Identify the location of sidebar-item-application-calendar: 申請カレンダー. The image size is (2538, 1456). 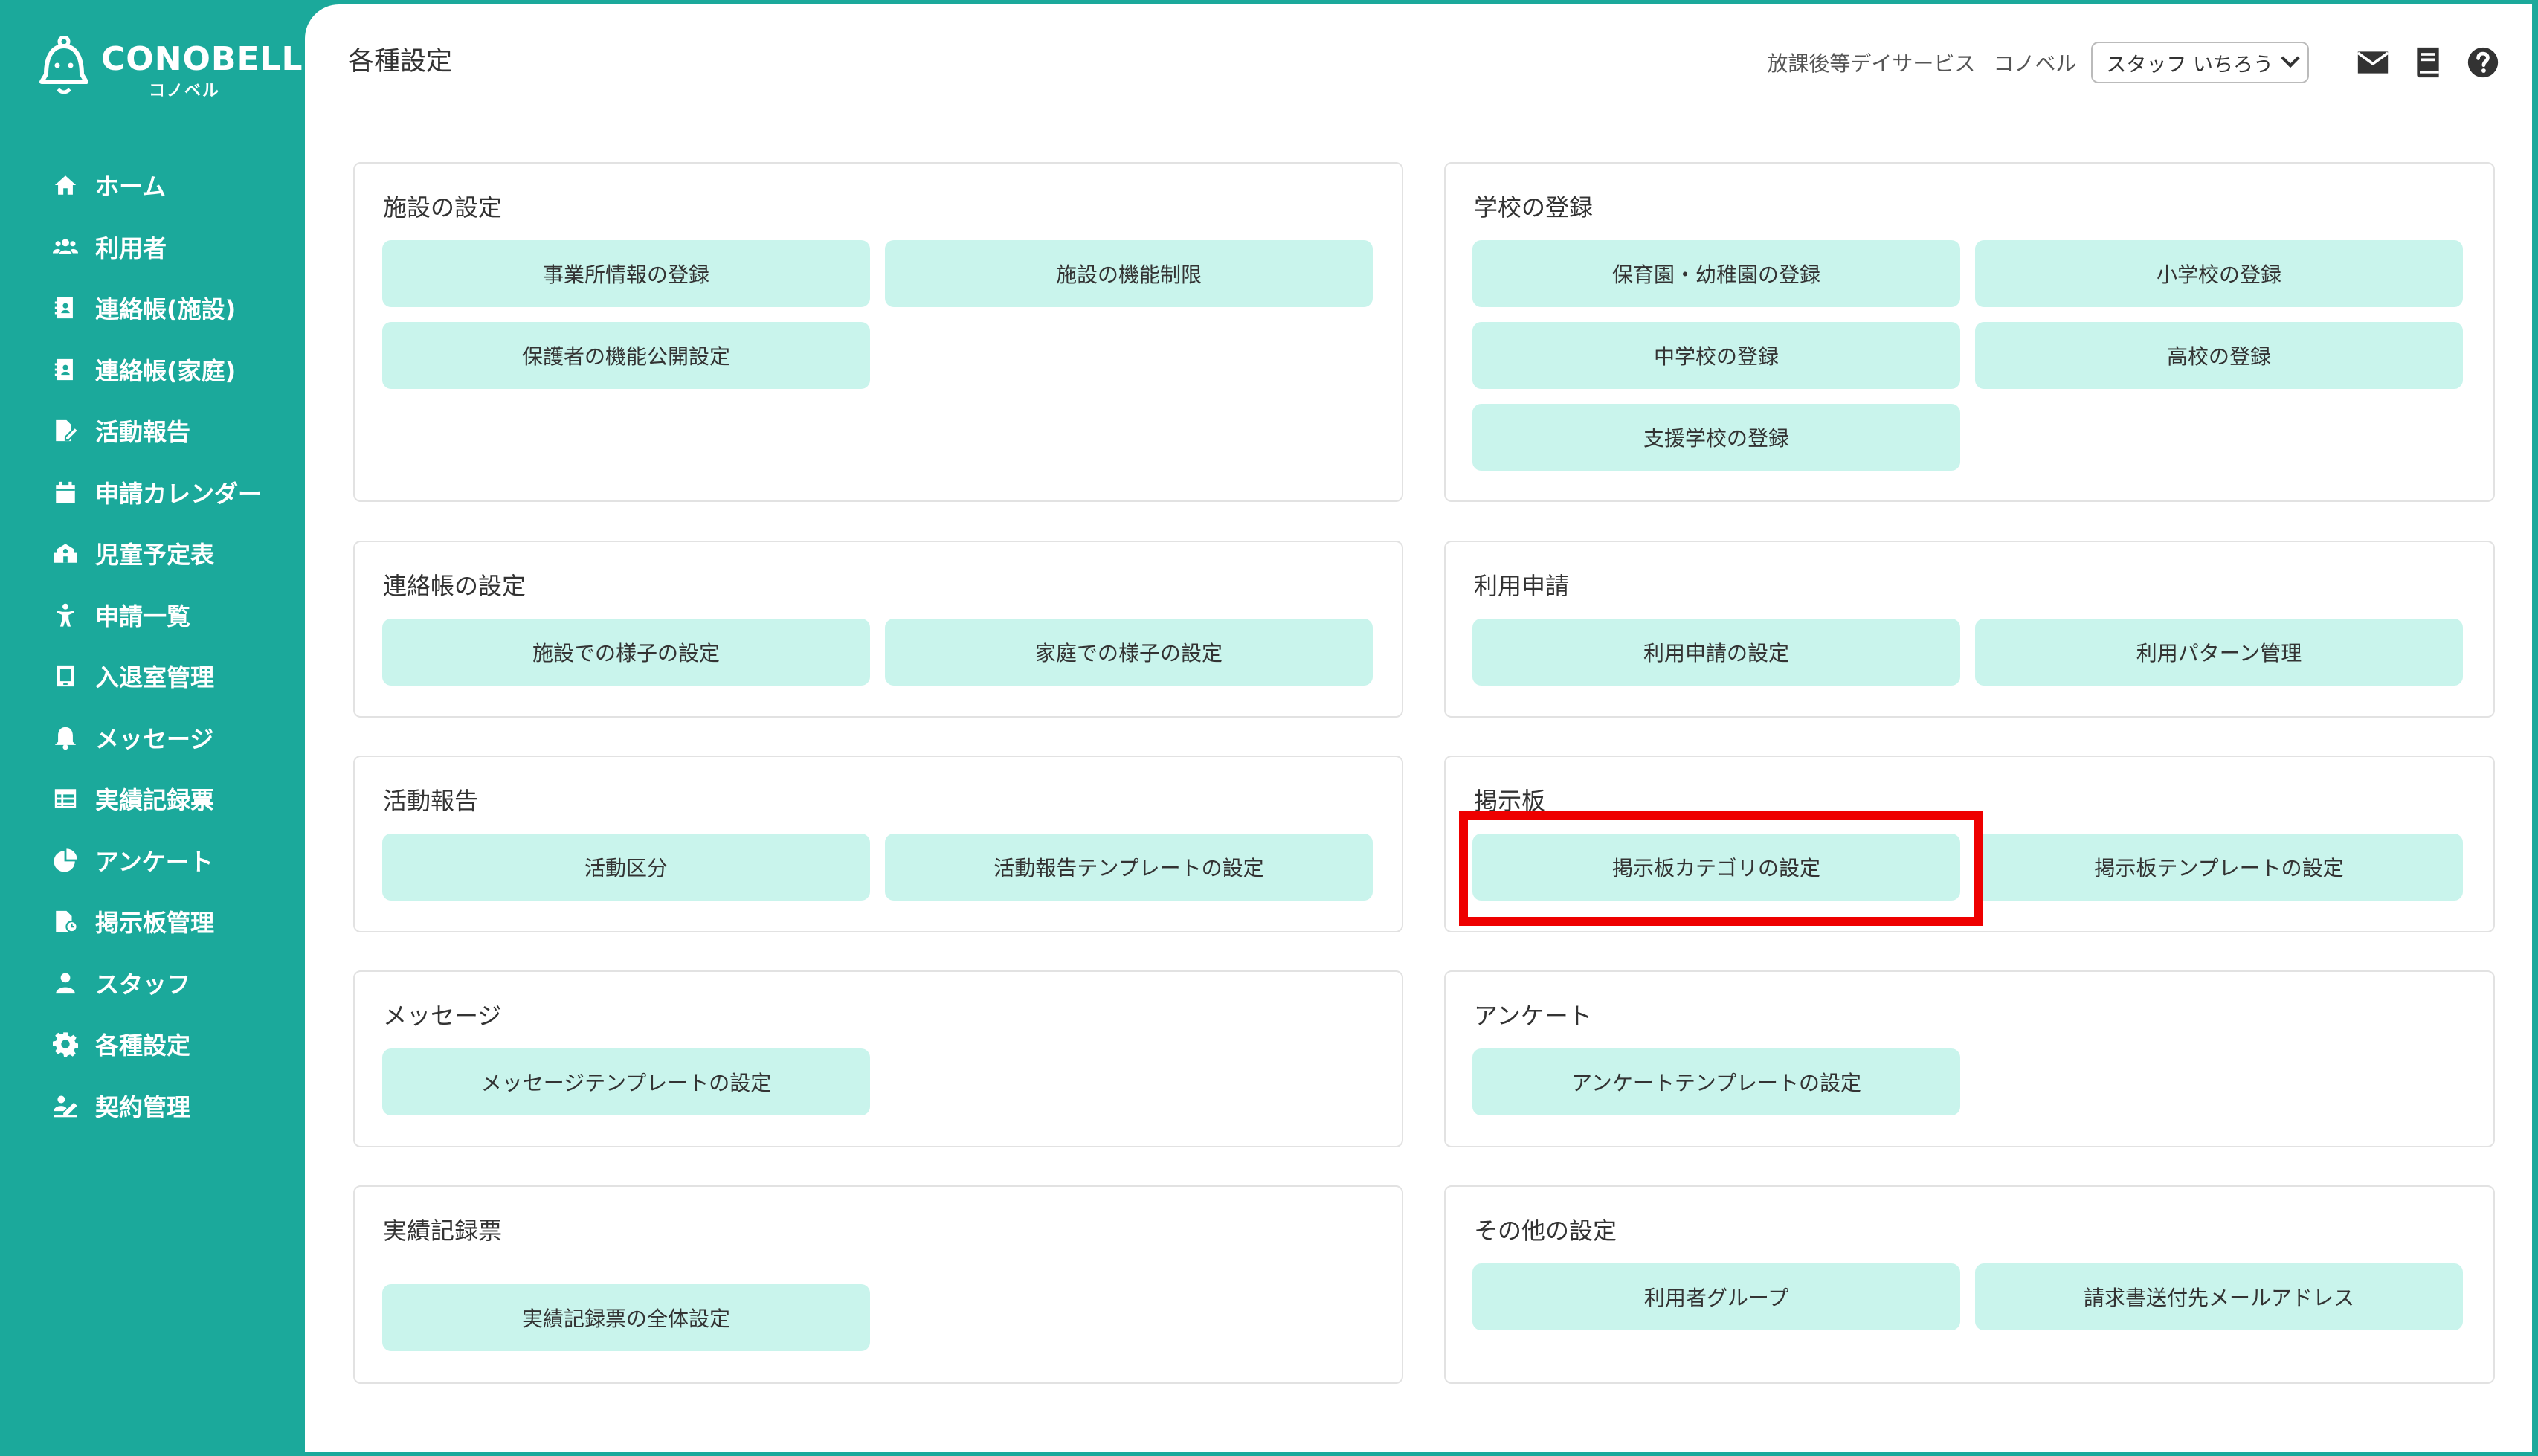
(174, 493).